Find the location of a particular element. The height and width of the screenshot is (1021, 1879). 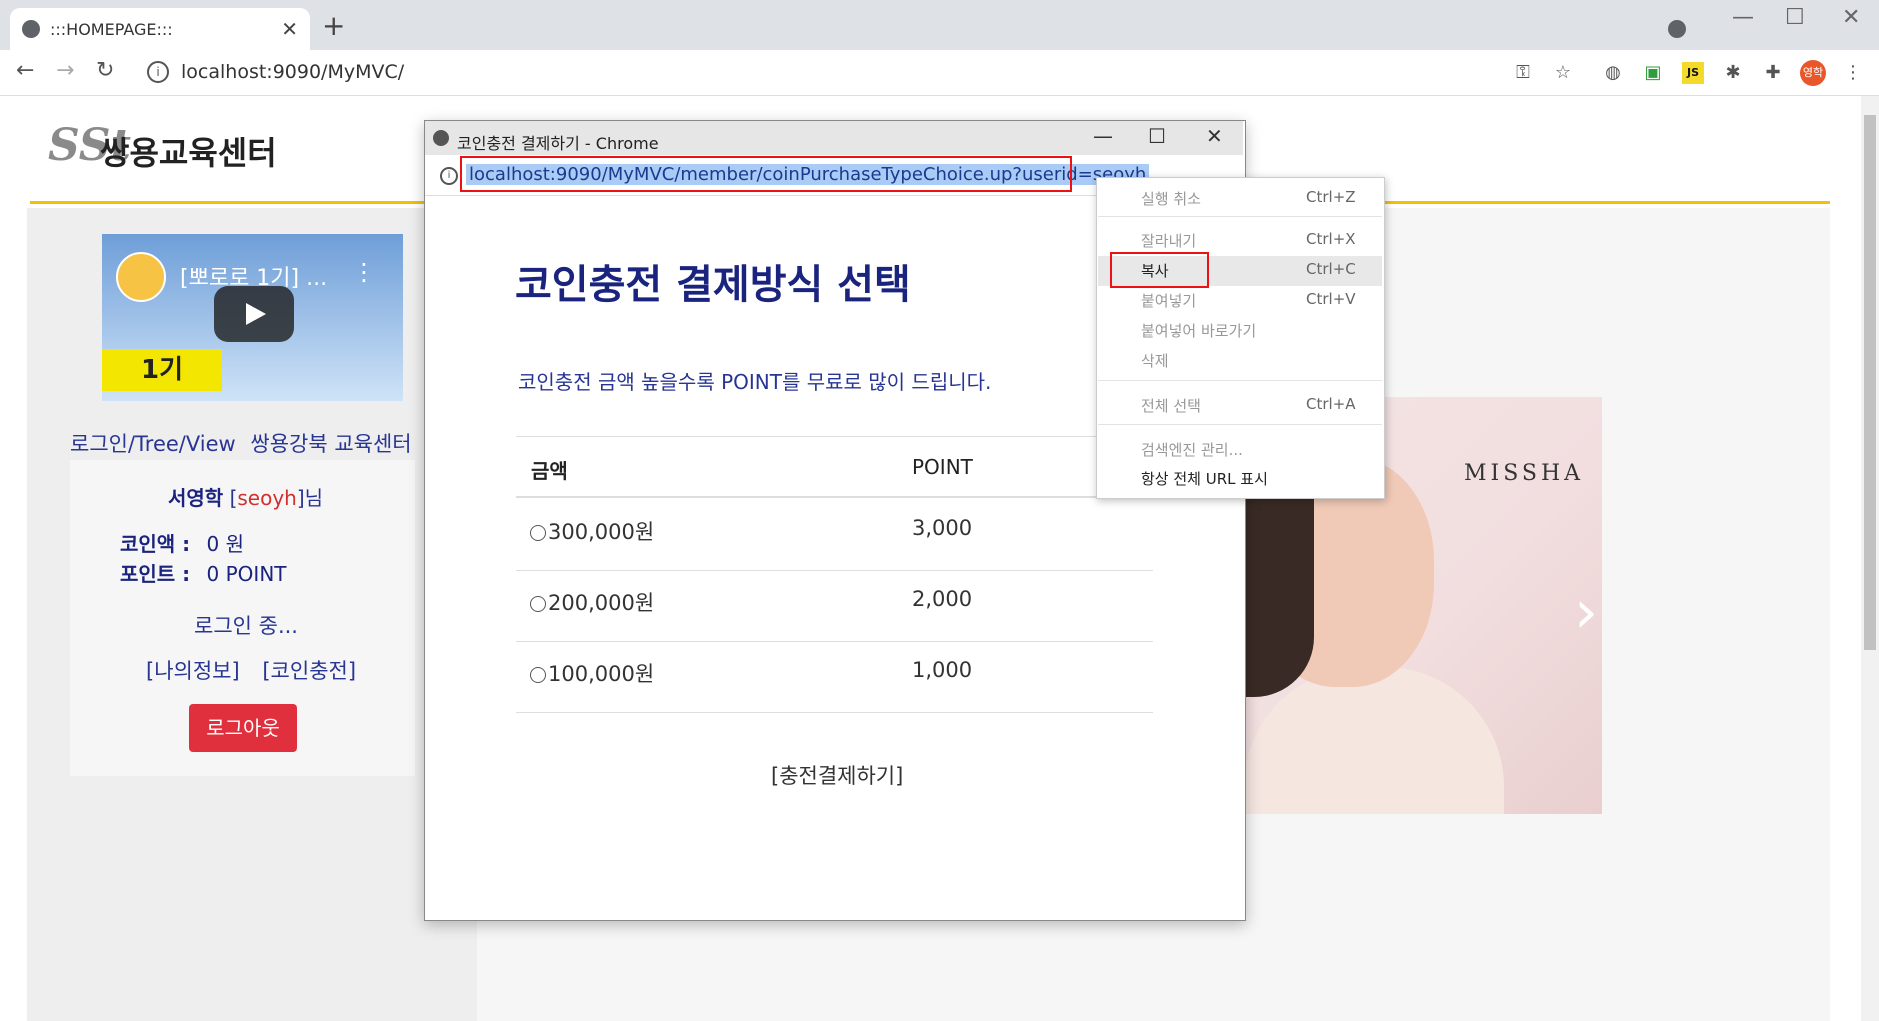

table-row: 100,000원 is located at coordinates (592, 673).